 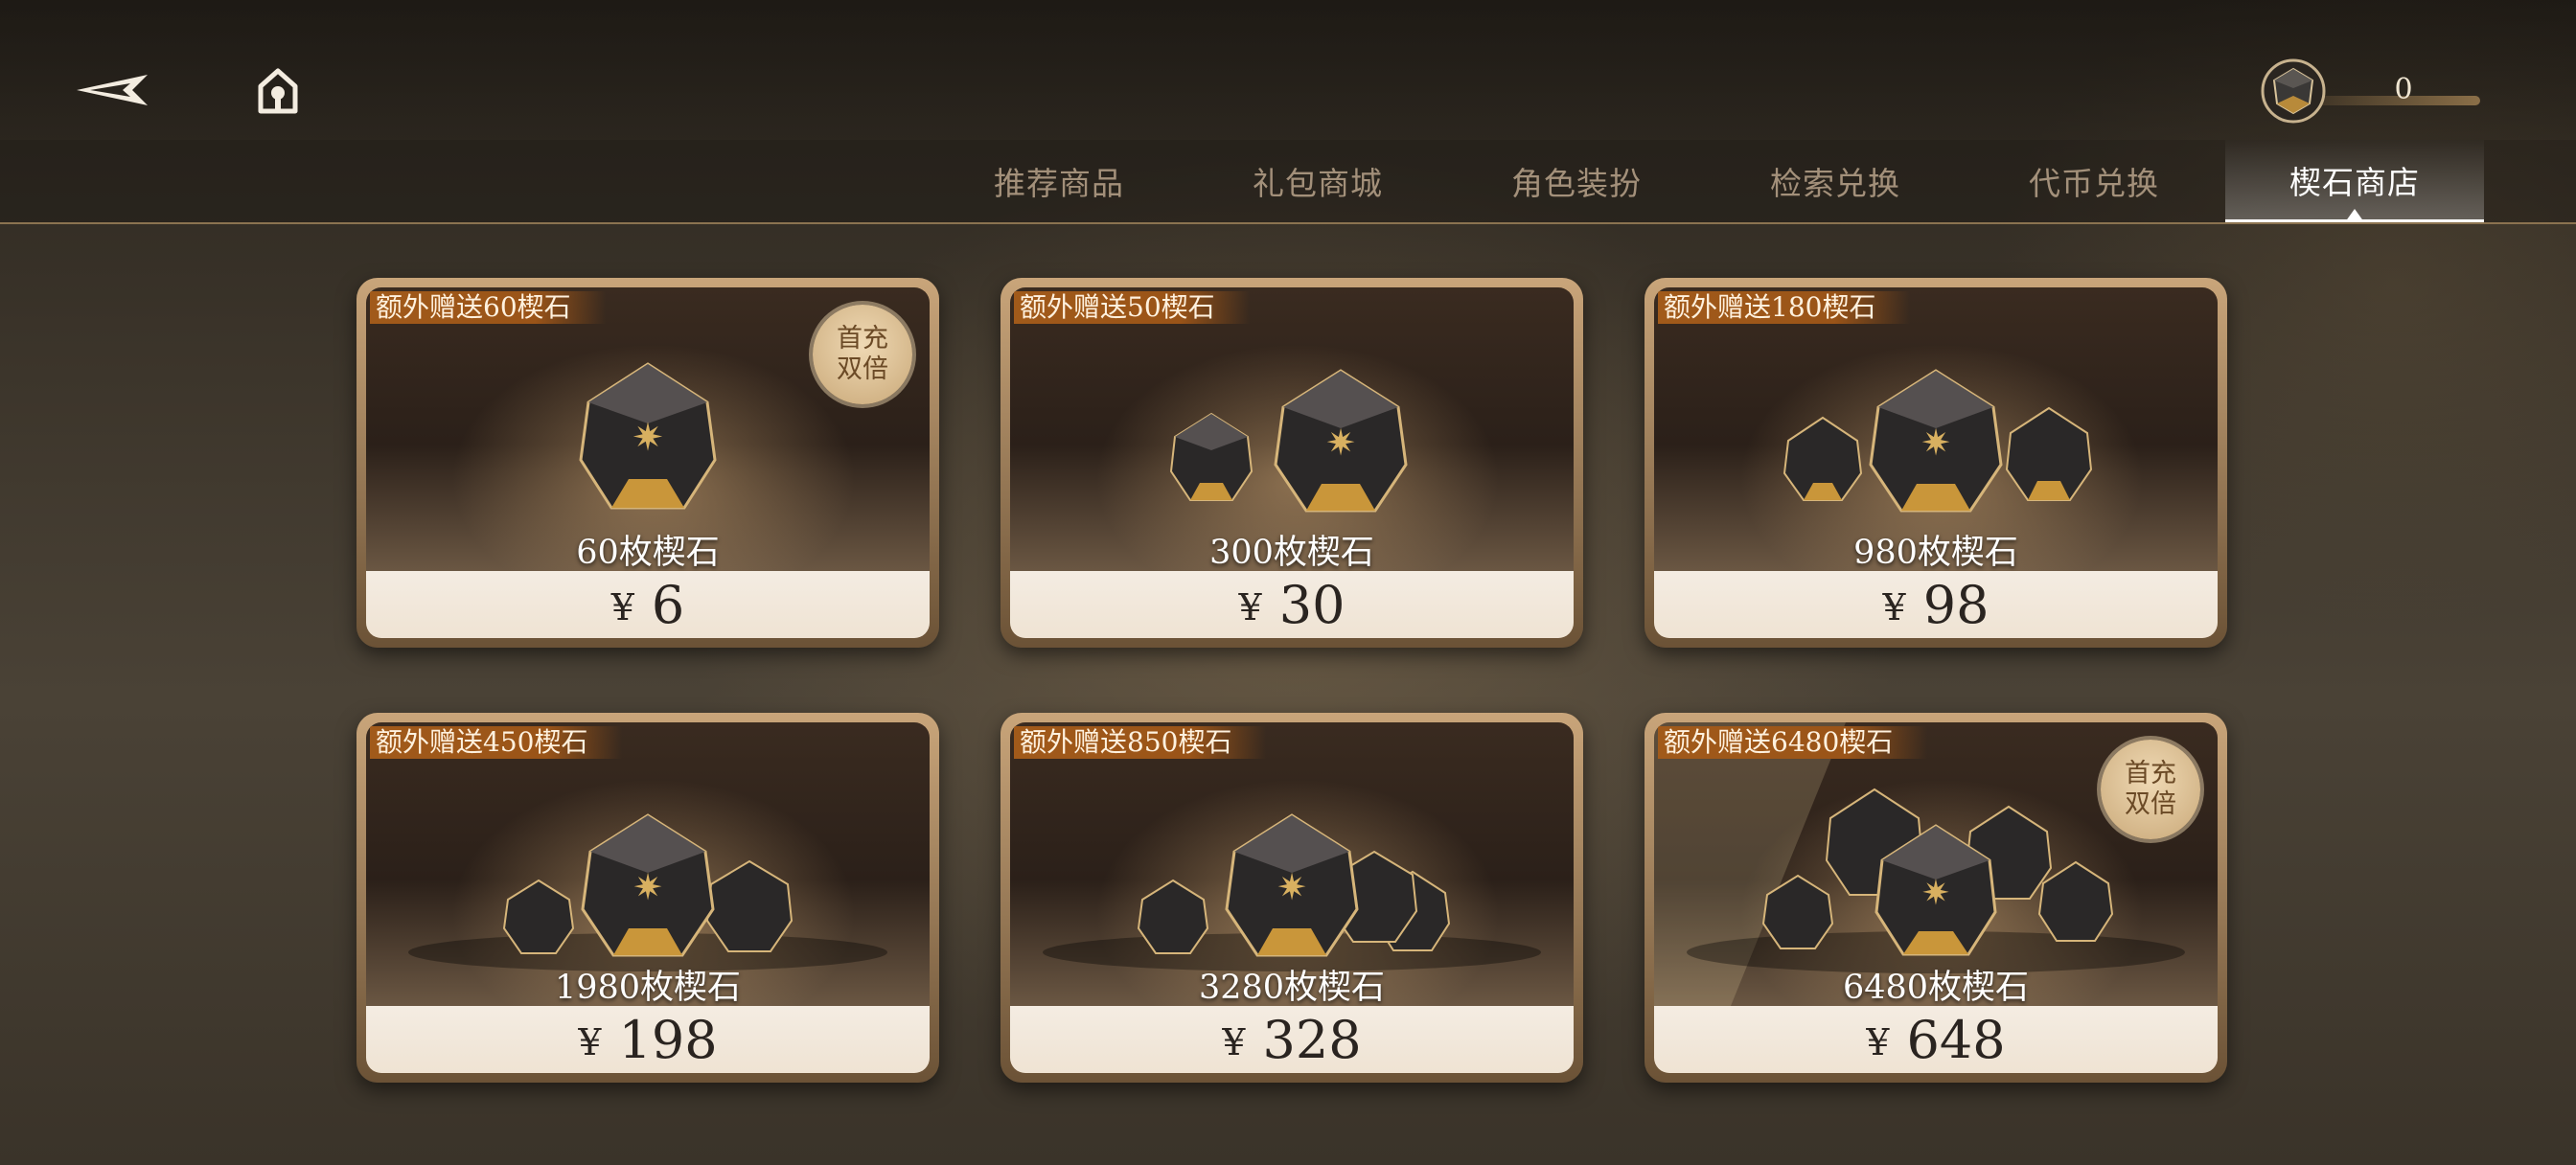 What do you see at coordinates (1291, 553) in the screenshot?
I see `amount-label: 300枚楔石` at bounding box center [1291, 553].